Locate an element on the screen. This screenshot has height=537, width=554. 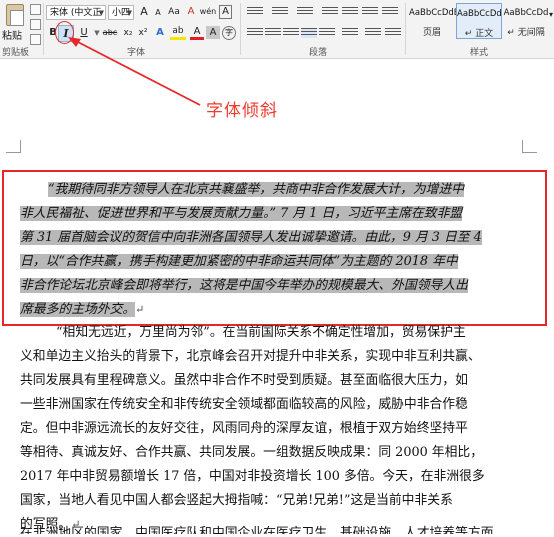
paragraph-mark-icon: ↵ is located at coordinates (140, 309).